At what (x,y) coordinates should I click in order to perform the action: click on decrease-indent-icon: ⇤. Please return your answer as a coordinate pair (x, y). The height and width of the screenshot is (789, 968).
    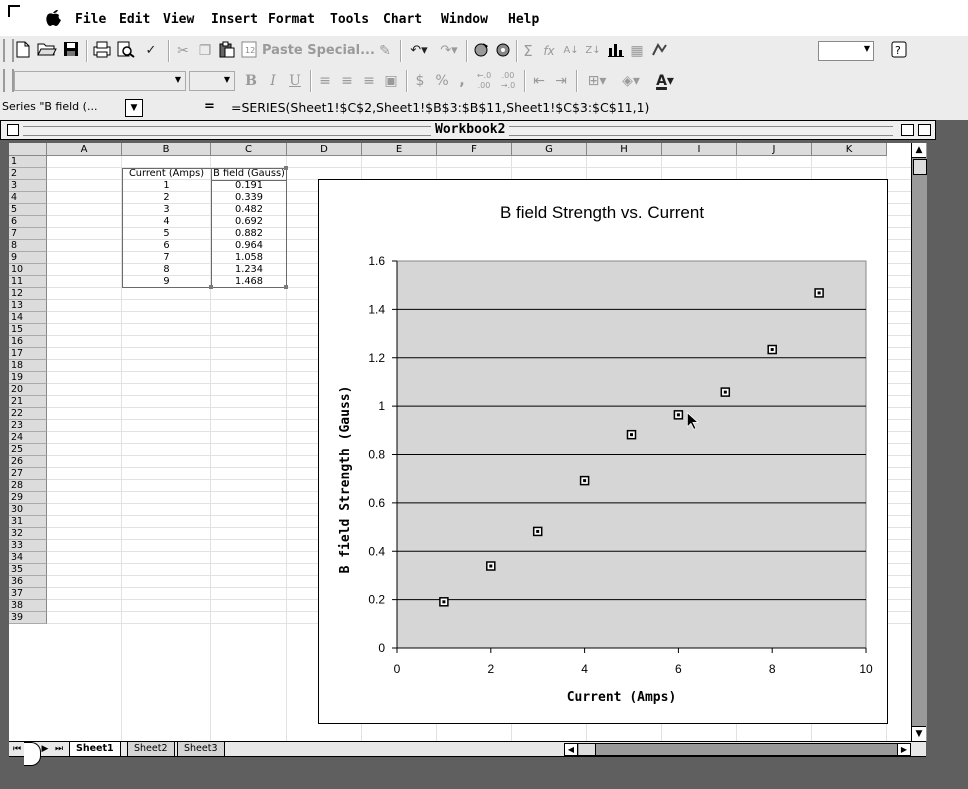
    Looking at the image, I should click on (539, 81).